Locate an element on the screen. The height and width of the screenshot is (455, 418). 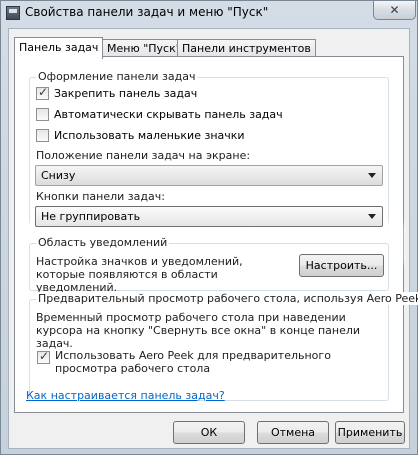
lock-taskbar-label: Закрепить панель задач is located at coordinates (126, 93).